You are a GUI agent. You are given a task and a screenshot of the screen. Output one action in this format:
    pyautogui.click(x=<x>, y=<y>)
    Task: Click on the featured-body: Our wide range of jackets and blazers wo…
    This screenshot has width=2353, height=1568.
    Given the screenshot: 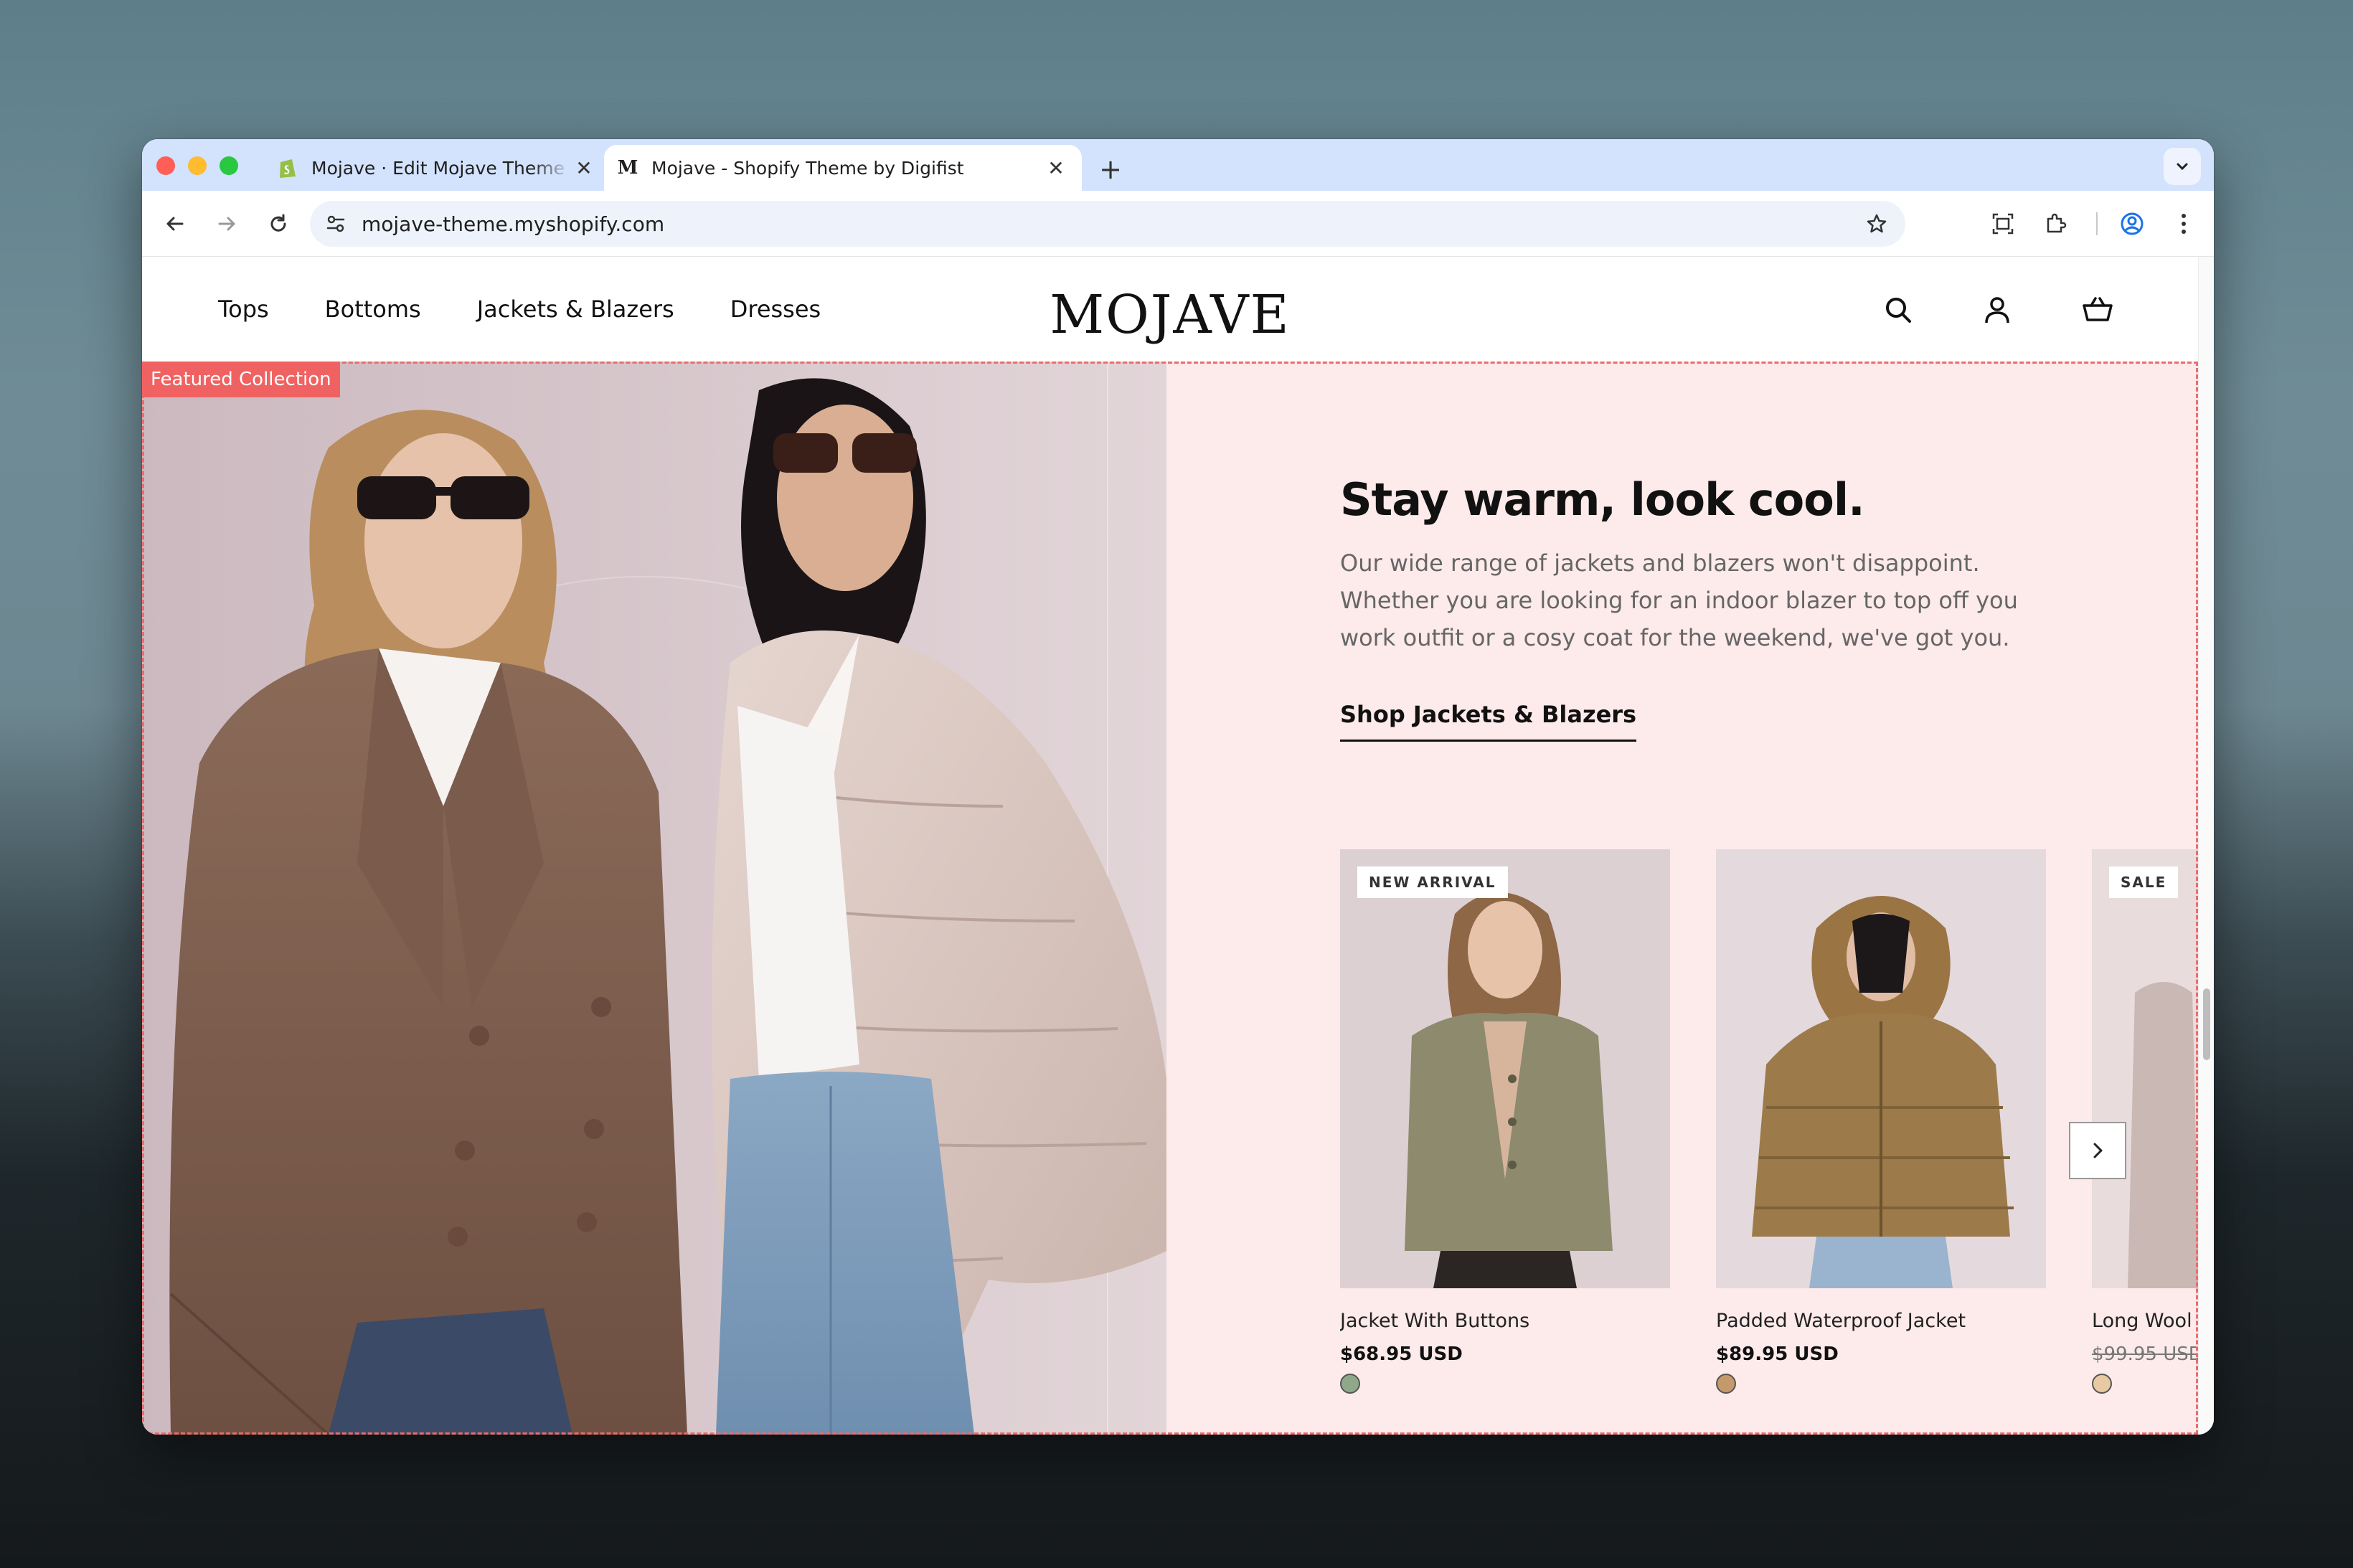 What is the action you would take?
    pyautogui.click(x=1679, y=600)
    